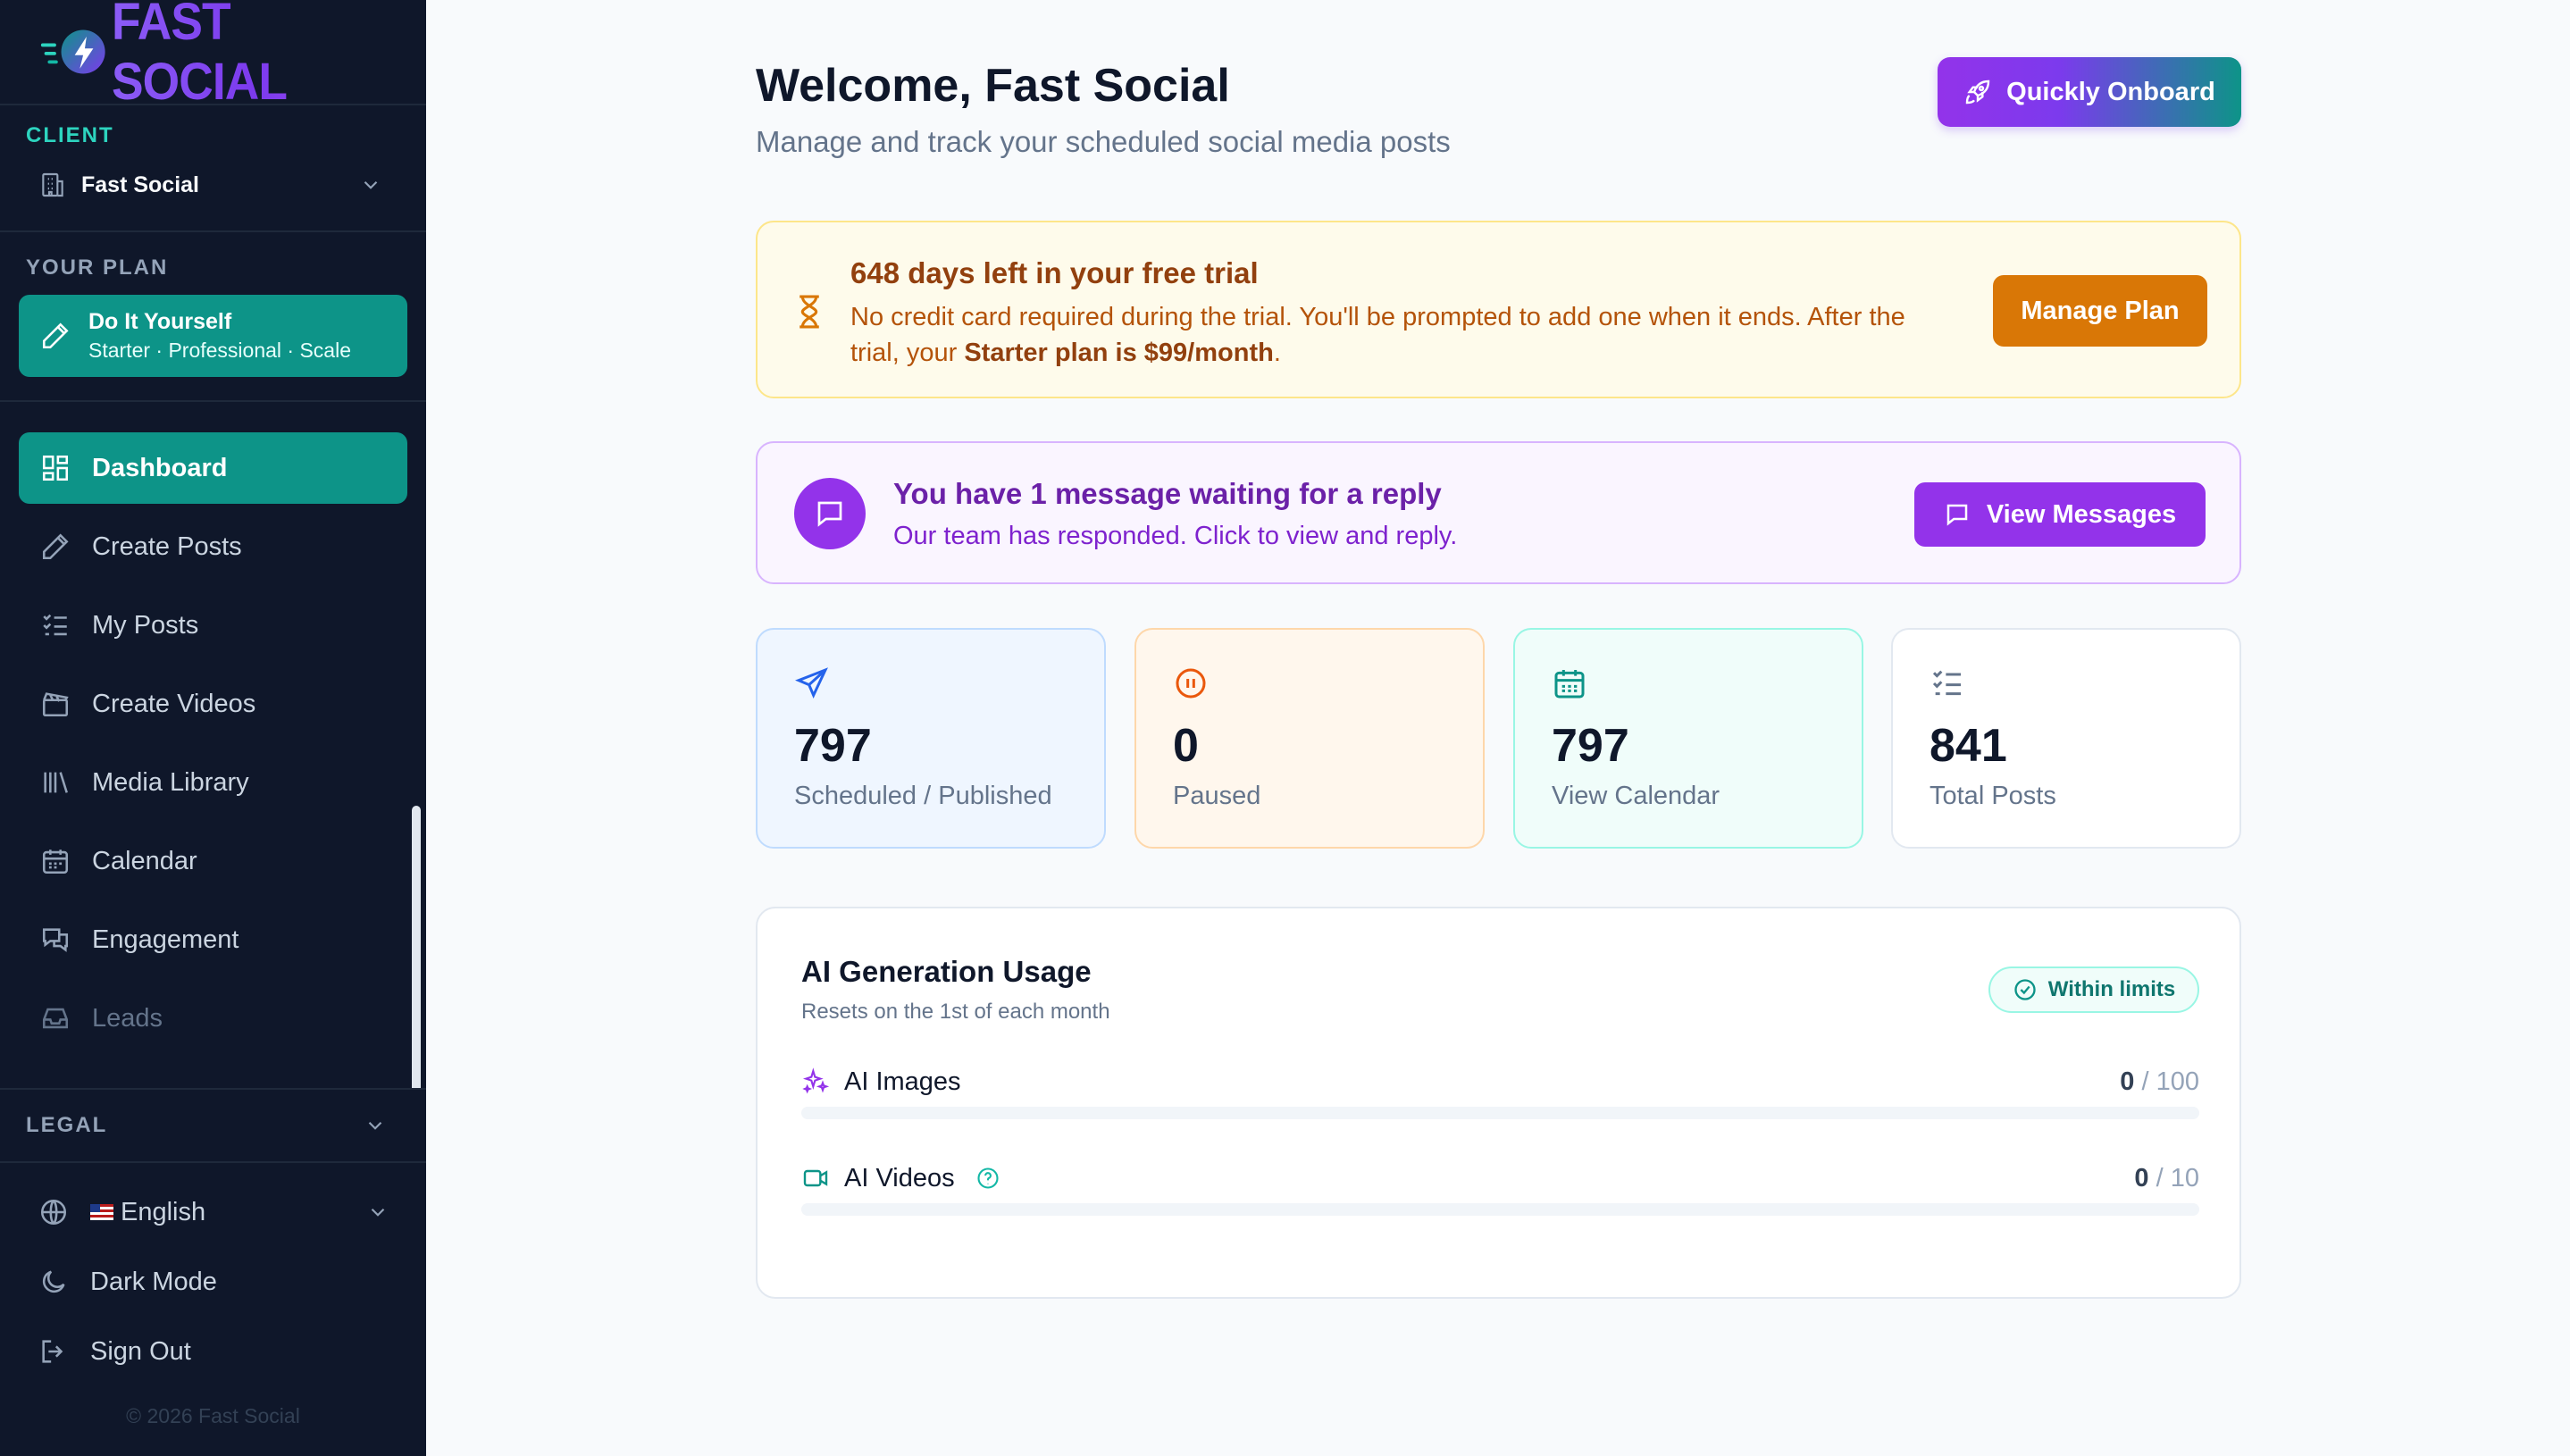  Describe the element at coordinates (987, 1178) in the screenshot. I see `help-circle-icon` at that location.